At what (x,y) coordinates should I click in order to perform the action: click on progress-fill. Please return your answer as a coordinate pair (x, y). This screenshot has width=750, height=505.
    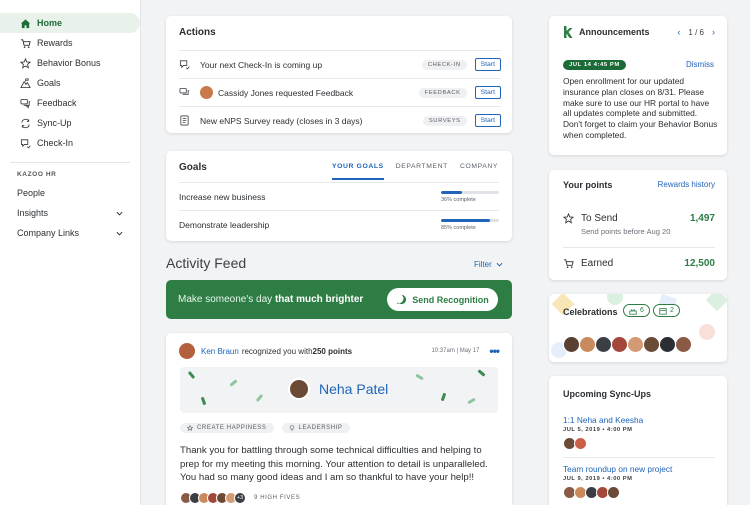
    Looking at the image, I should click on (466, 220).